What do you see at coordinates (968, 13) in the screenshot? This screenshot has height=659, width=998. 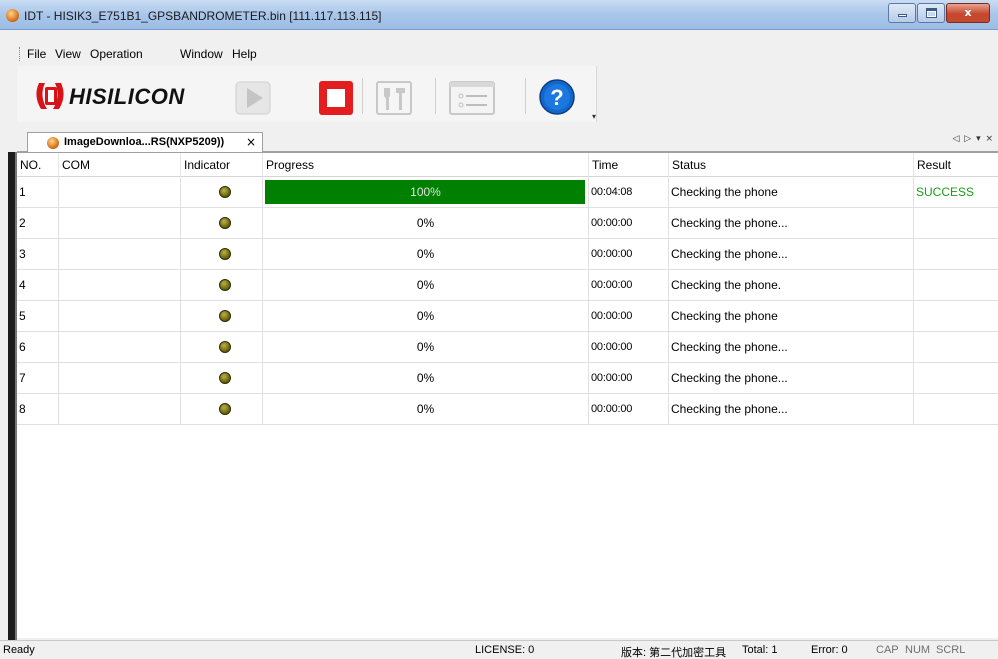 I see `close-button: x` at bounding box center [968, 13].